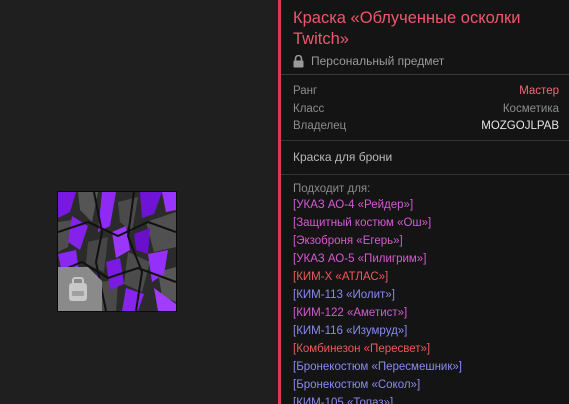  Describe the element at coordinates (425, 158) in the screenshot. I see `item-description: Краска для брони` at that location.